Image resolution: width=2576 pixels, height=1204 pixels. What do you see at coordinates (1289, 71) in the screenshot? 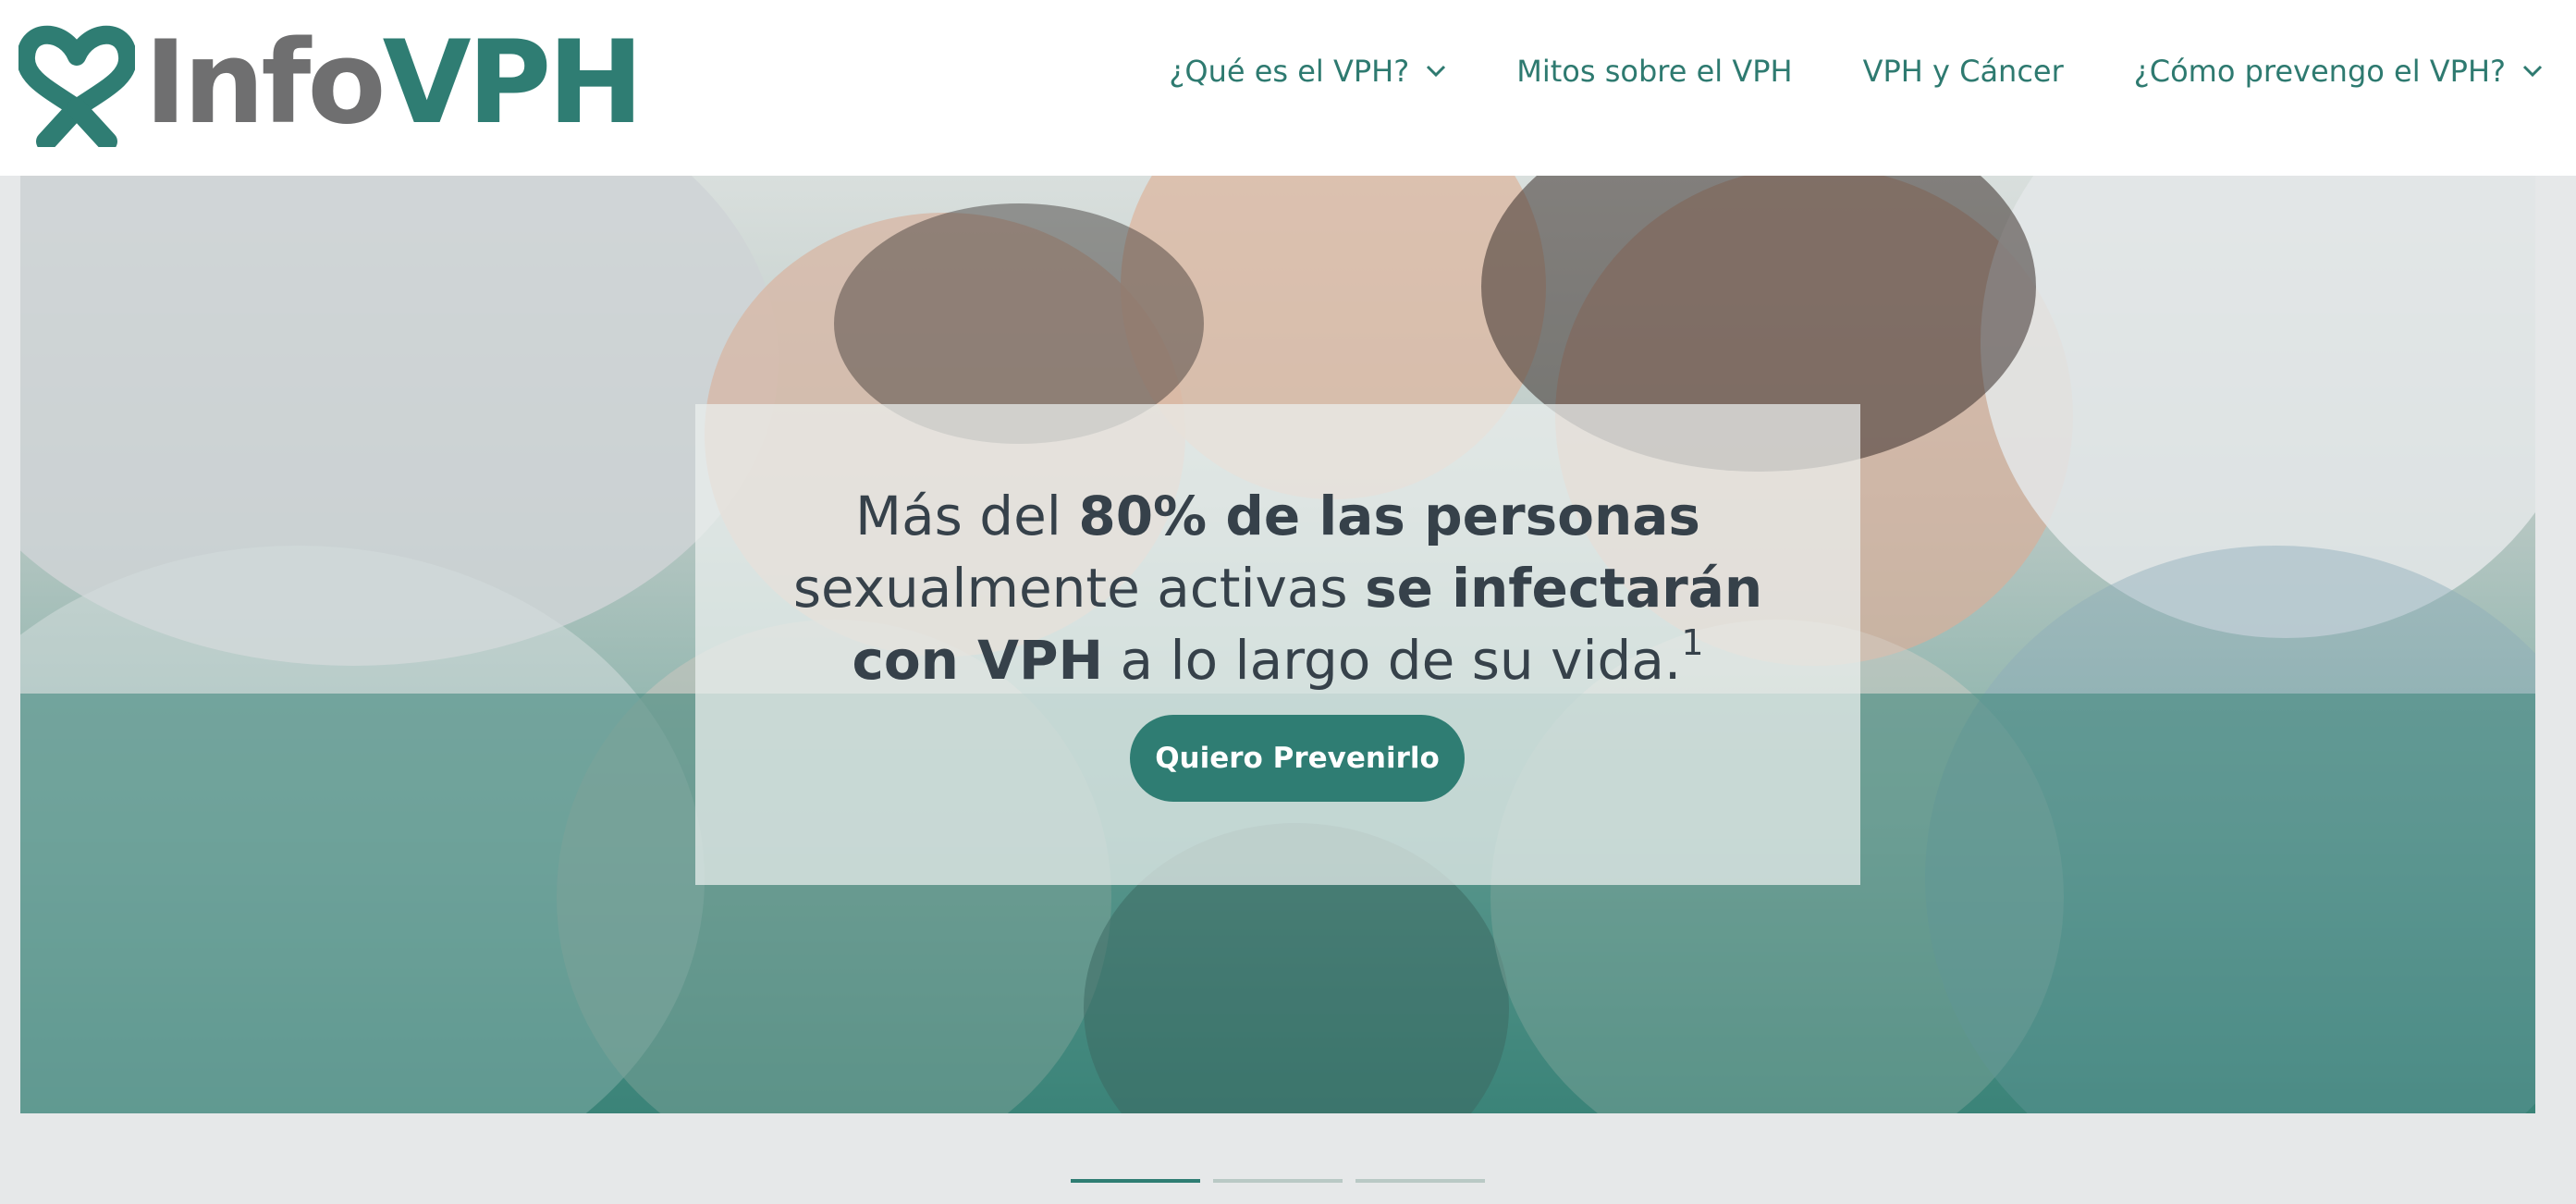
I see `nav-item-label: ¿Qué es el VPH?` at bounding box center [1289, 71].